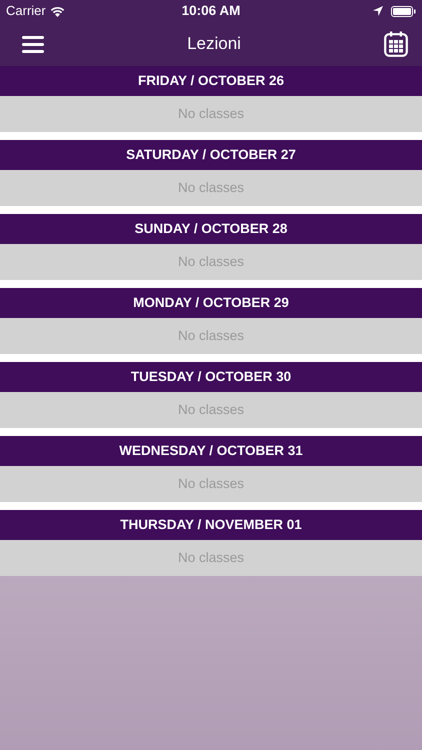 The image size is (422, 750). I want to click on menu-button, so click(33, 44).